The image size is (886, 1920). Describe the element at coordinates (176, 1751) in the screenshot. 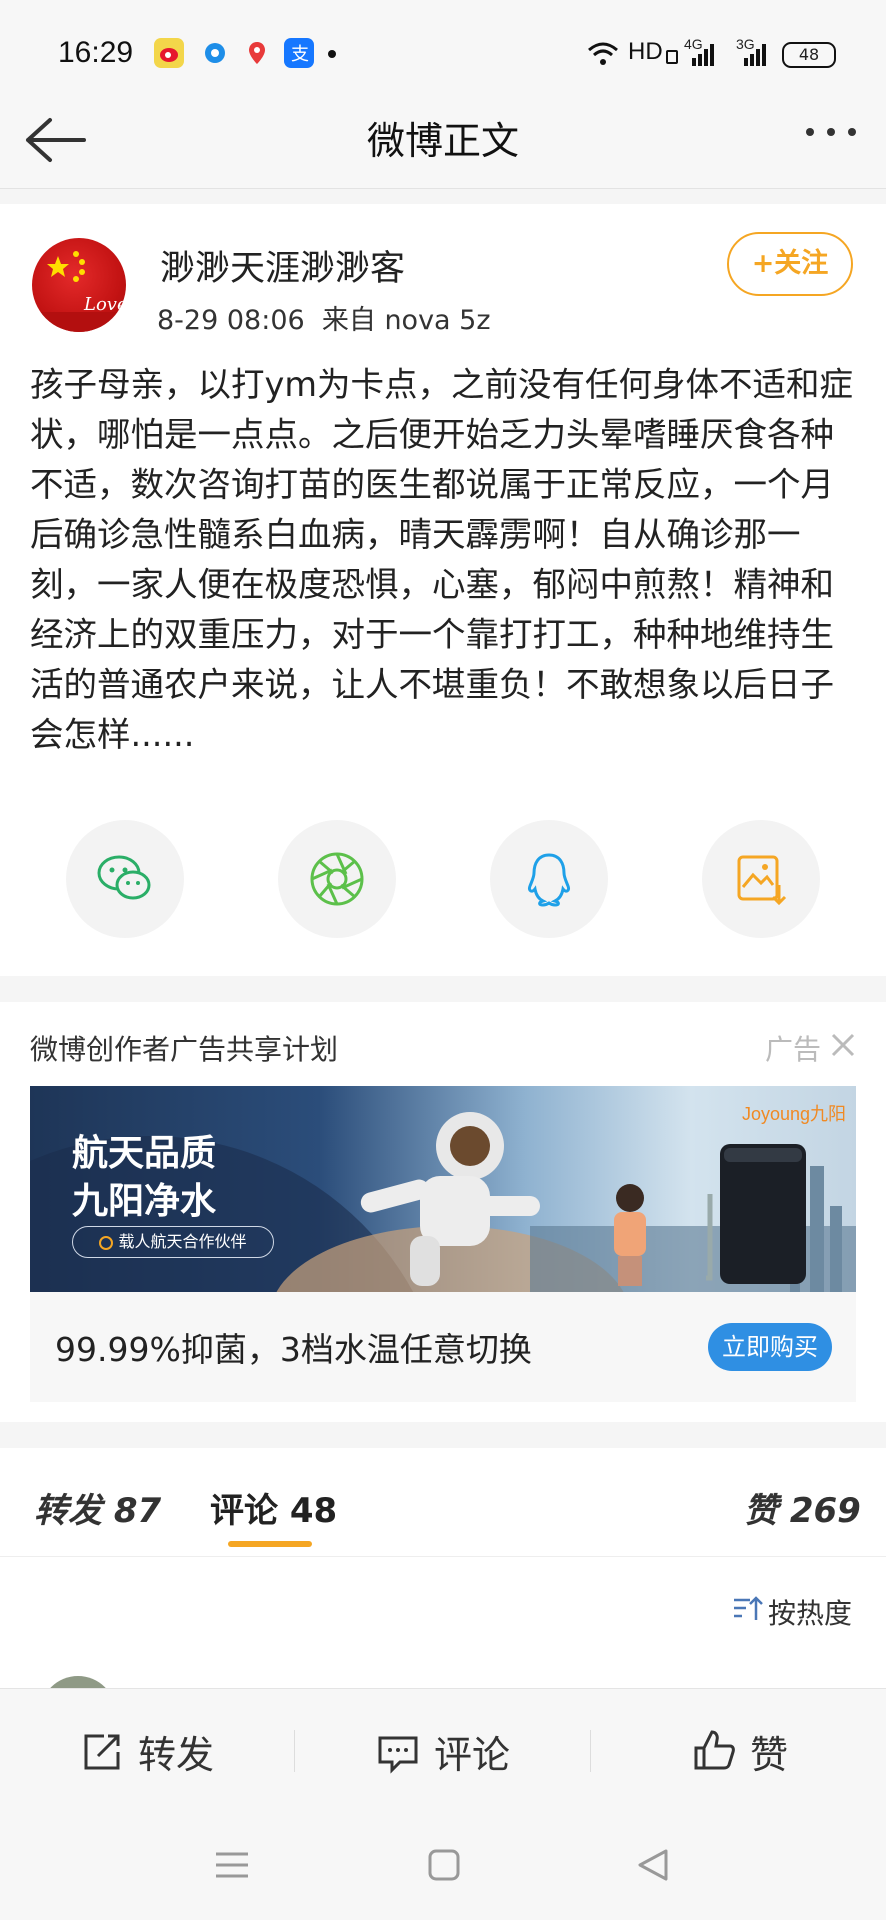

I see `repost-button: 转发` at that location.